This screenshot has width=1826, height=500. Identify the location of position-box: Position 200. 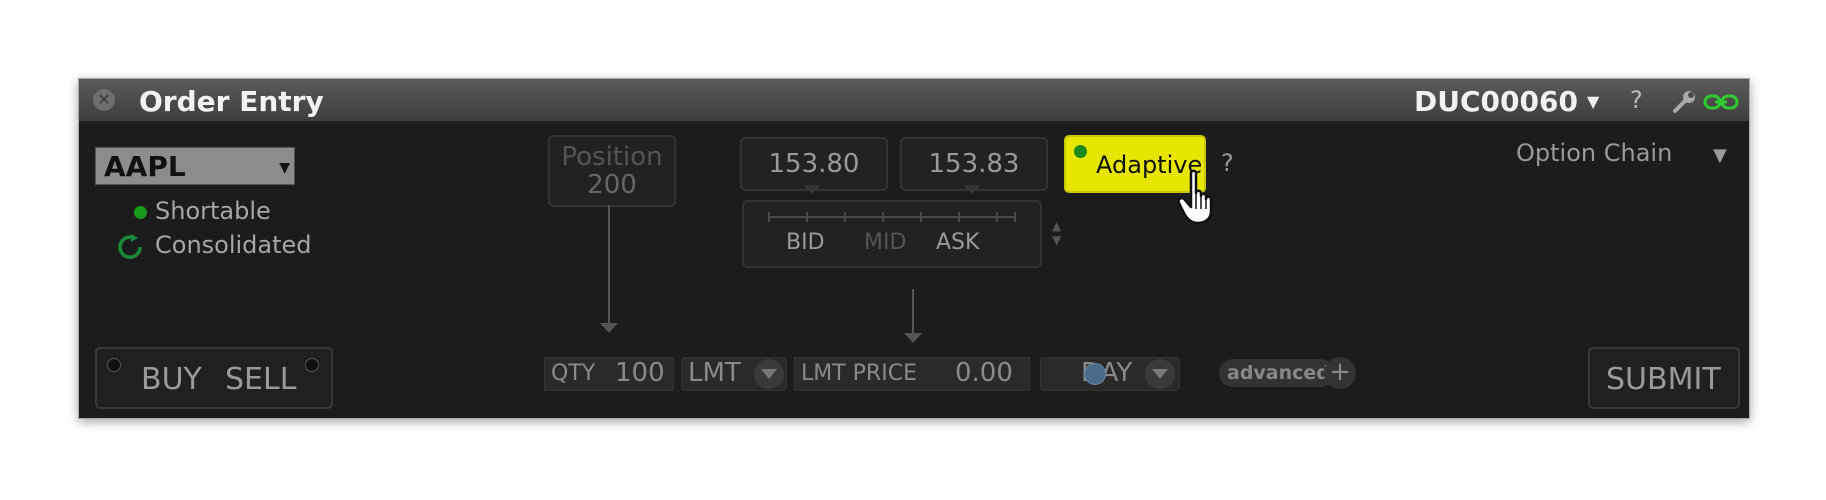
(612, 171).